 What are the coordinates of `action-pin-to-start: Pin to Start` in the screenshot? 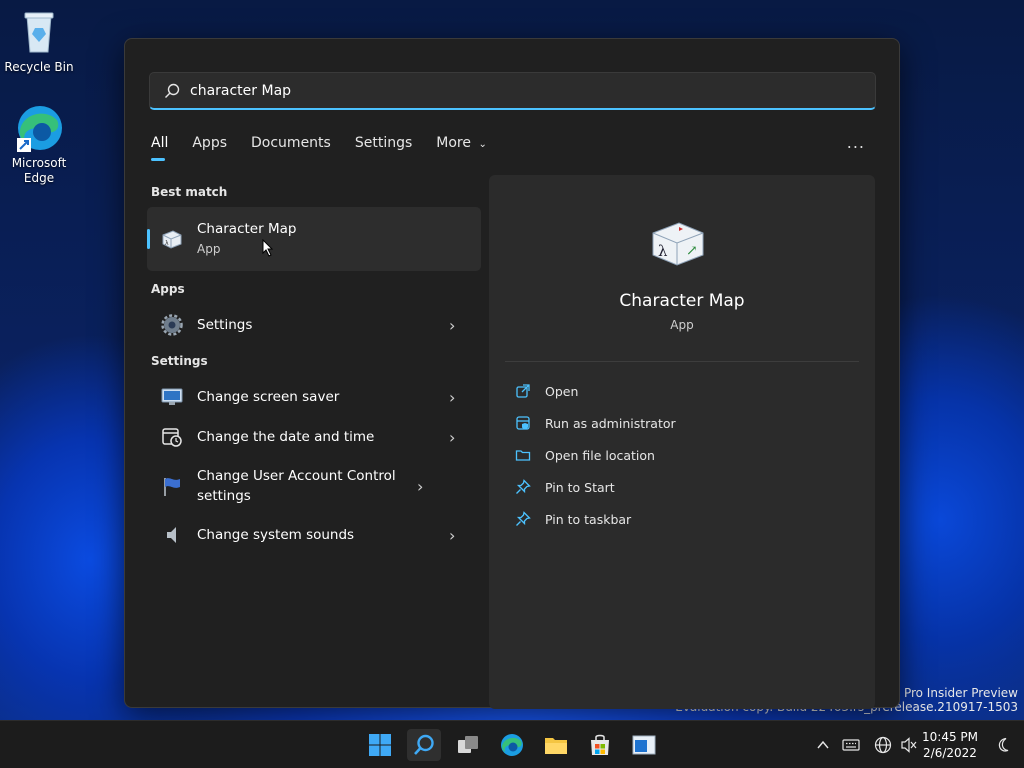 It's located at (565, 487).